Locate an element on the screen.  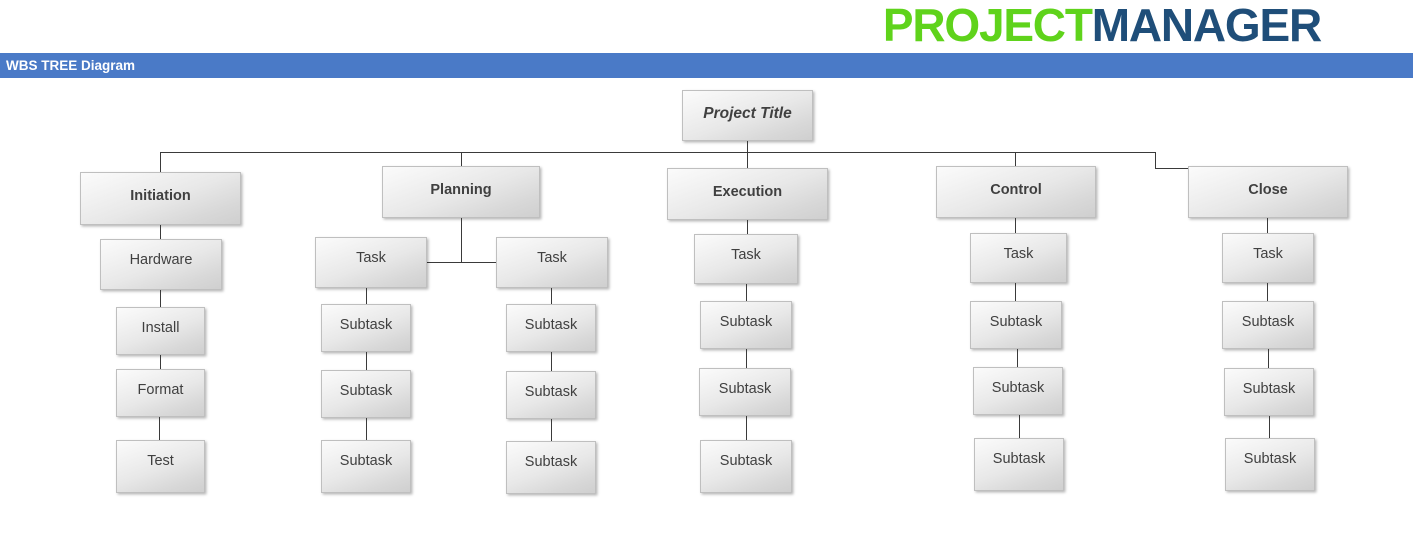
connector-drop-control is located at coordinates (1015, 159).